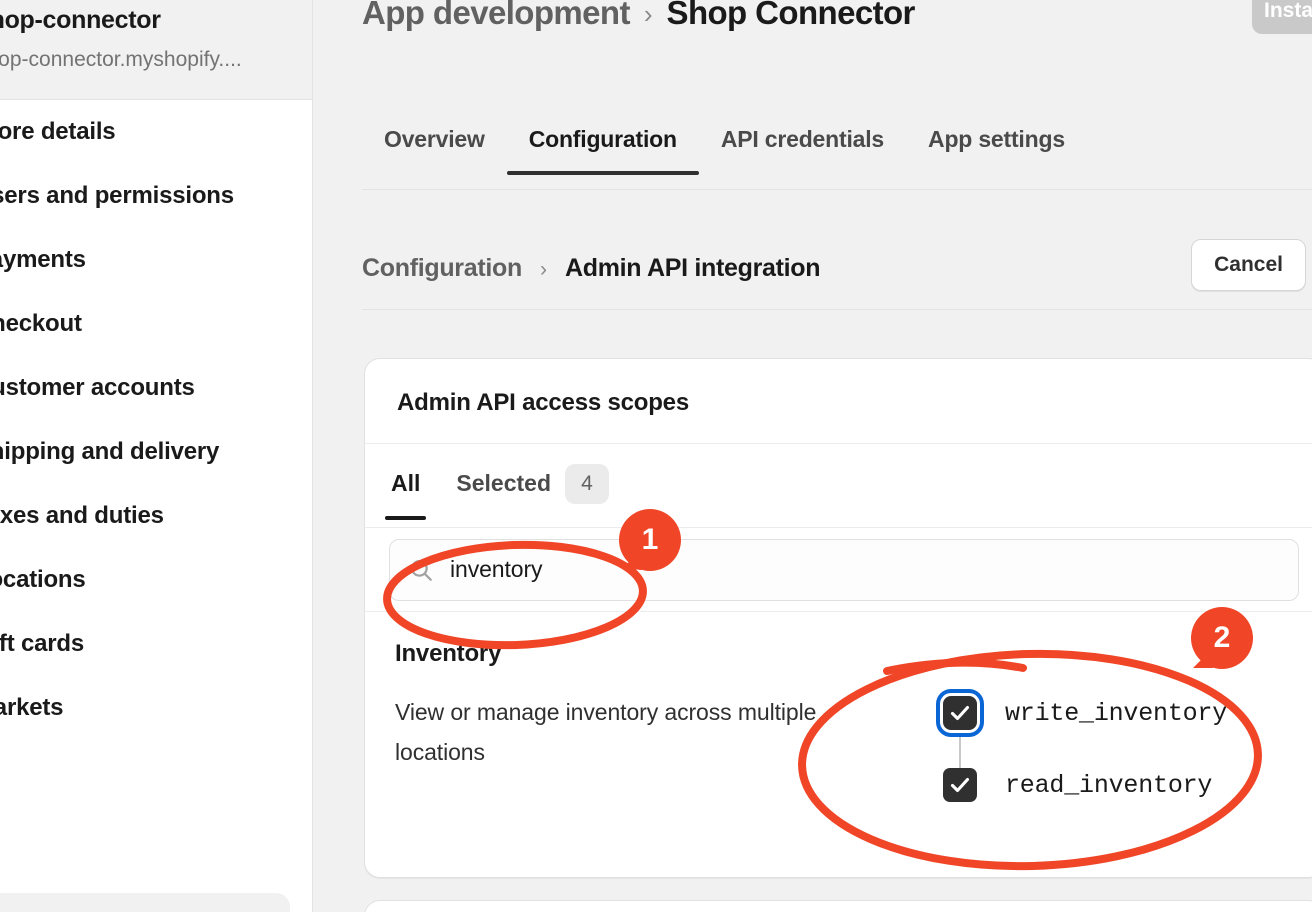 Image resolution: width=1312 pixels, height=912 pixels. I want to click on sidebar-footer-panel, so click(145, 902).